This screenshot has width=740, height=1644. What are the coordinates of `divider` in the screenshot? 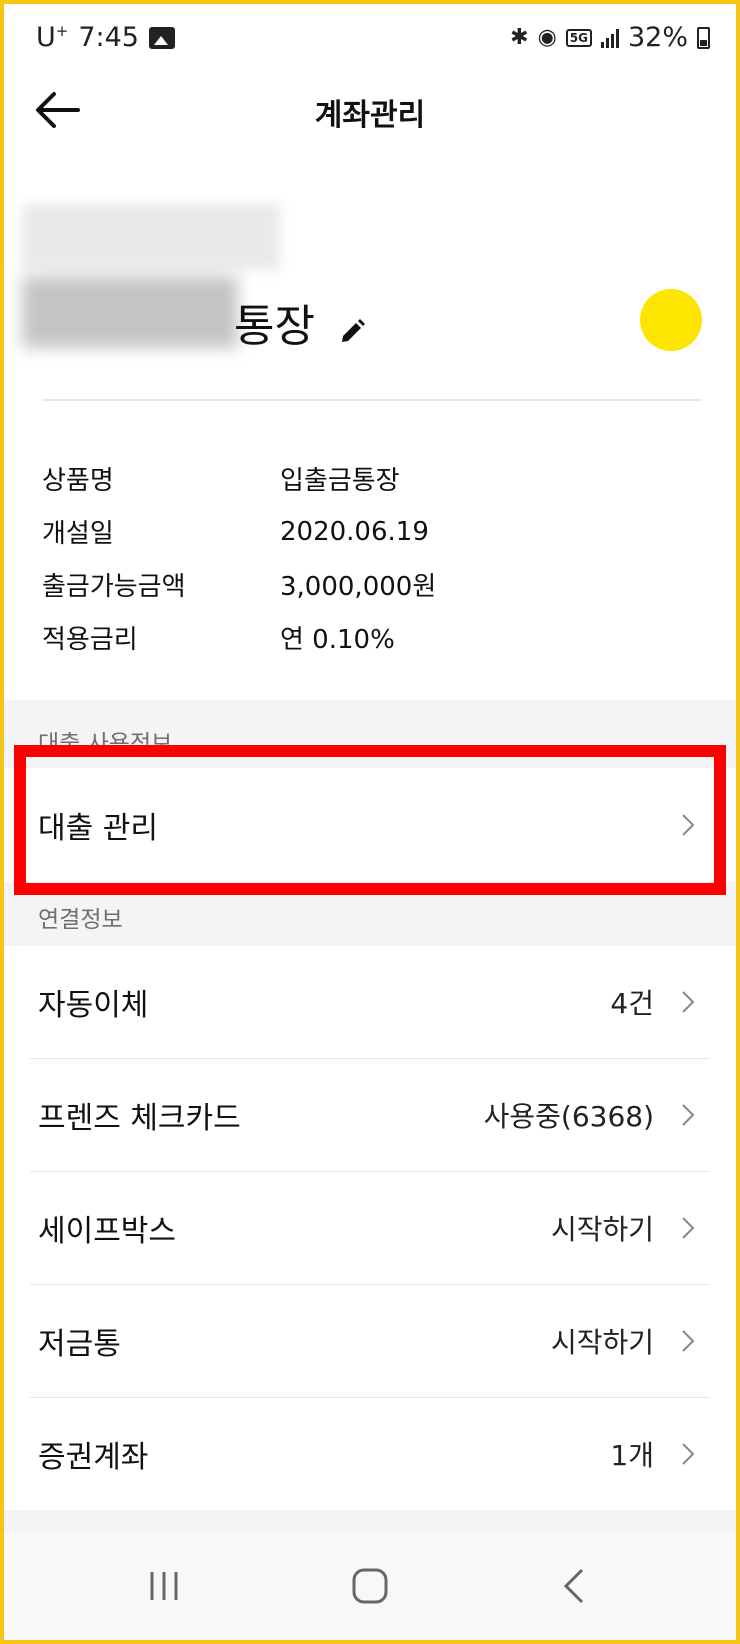 It's located at (372, 400).